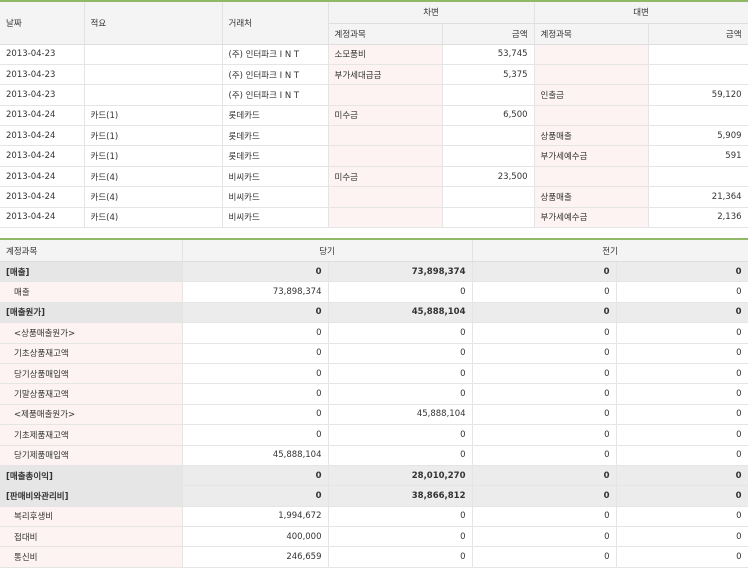 The height and width of the screenshot is (568, 748). Describe the element at coordinates (42, 23) in the screenshot. I see `col-header-date: 날짜` at that location.